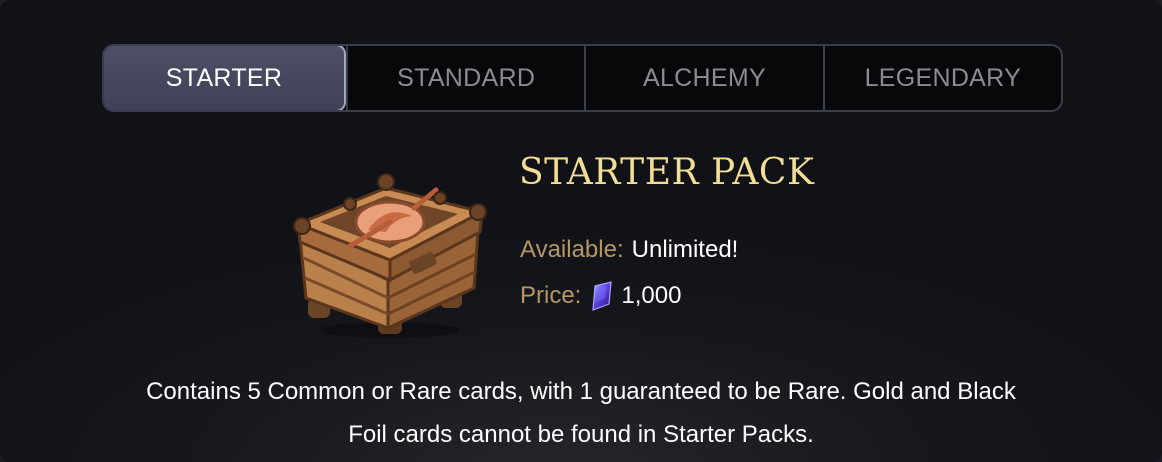 The height and width of the screenshot is (462, 1162). What do you see at coordinates (651, 295) in the screenshot?
I see `price-value: 1,000` at bounding box center [651, 295].